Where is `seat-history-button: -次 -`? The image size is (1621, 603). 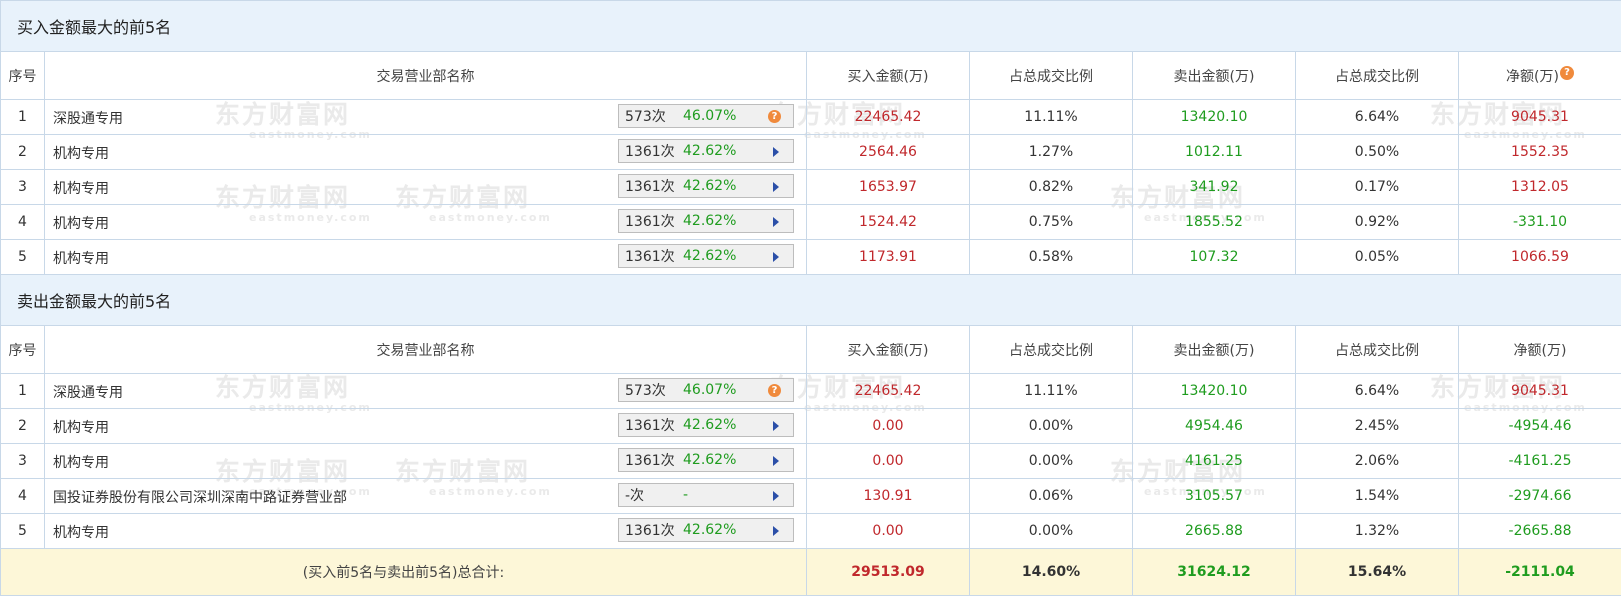
seat-history-button: -次 - is located at coordinates (706, 495).